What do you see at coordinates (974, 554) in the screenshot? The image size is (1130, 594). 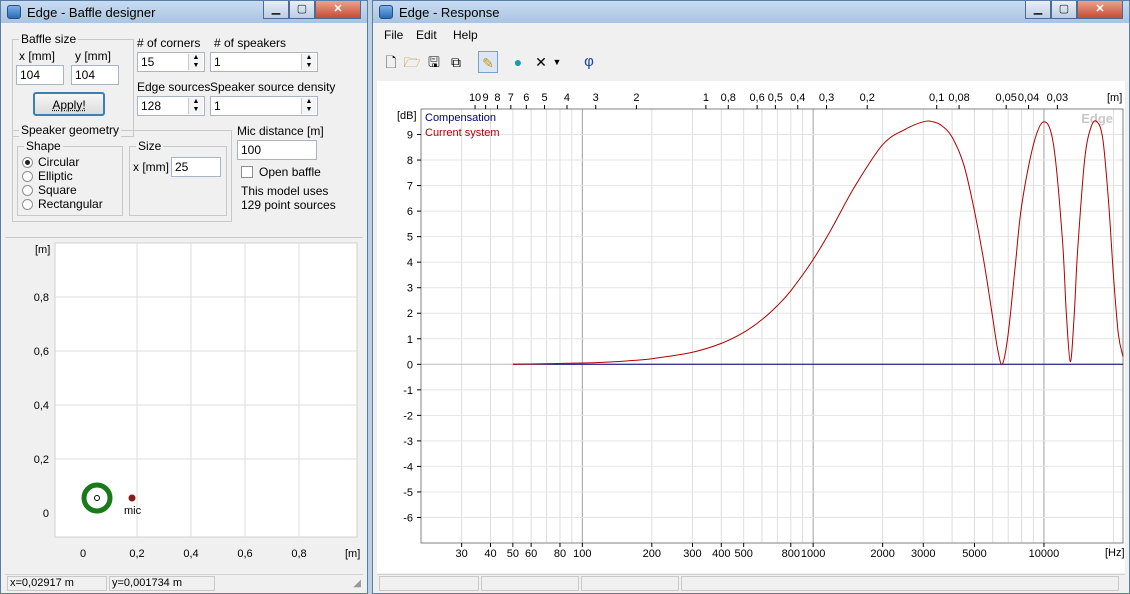 I see `x-tick-label: 5000` at bounding box center [974, 554].